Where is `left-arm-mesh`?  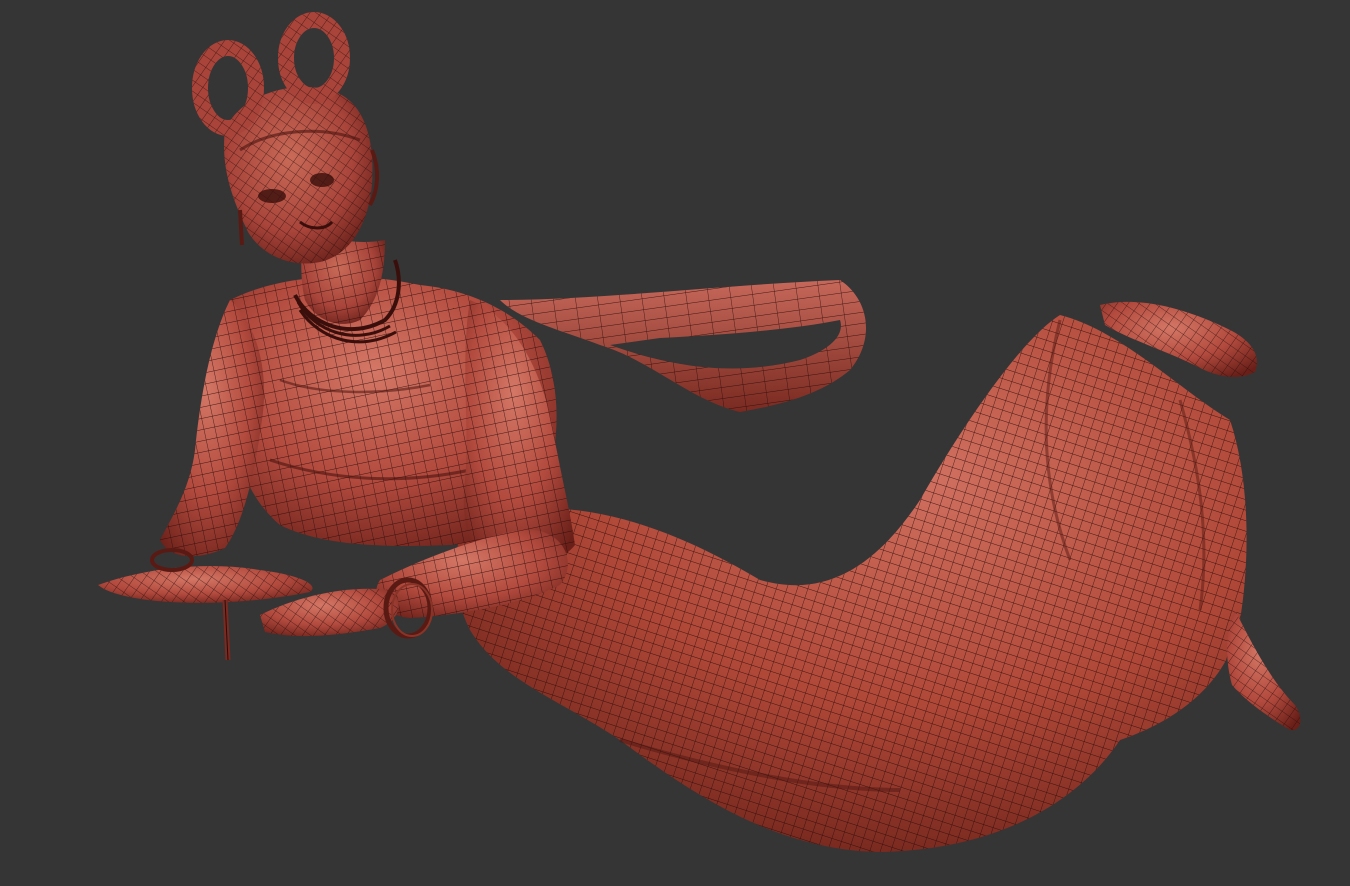 left-arm-mesh is located at coordinates (212, 428).